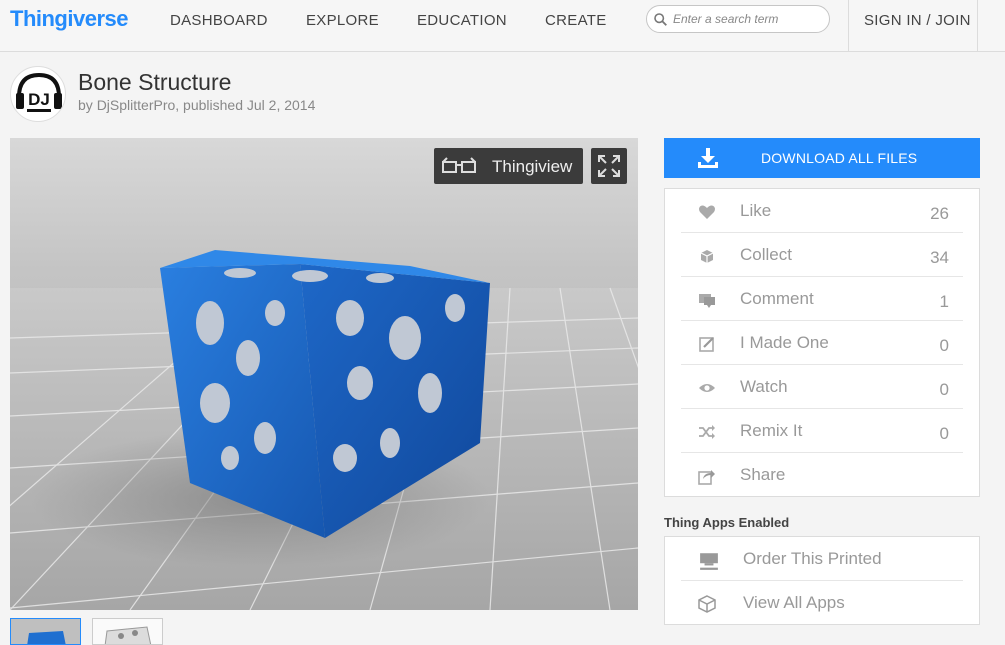  I want to click on cube-icon, so click(707, 604).